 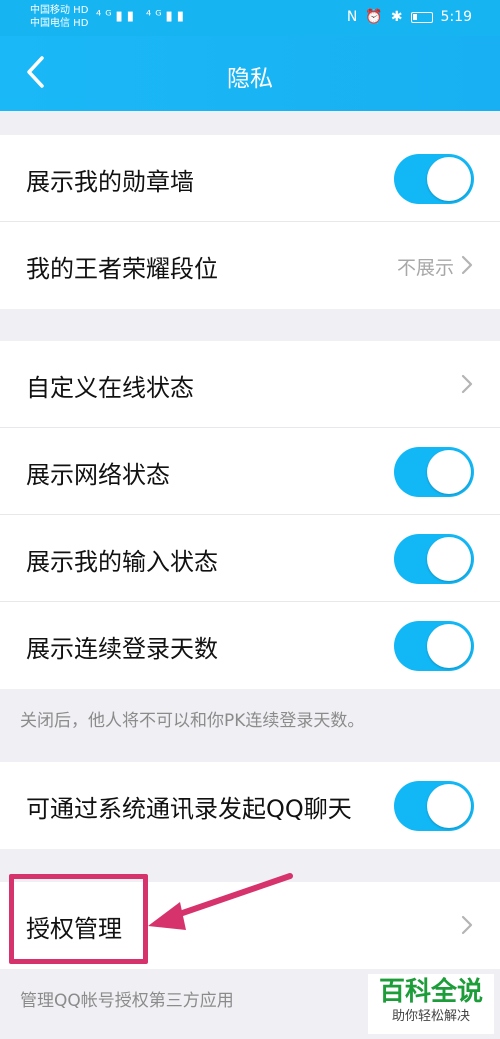 What do you see at coordinates (192, 721) in the screenshot?
I see `login-days-note: 关闭后，他人将不可以和你PK连续登录天数。` at bounding box center [192, 721].